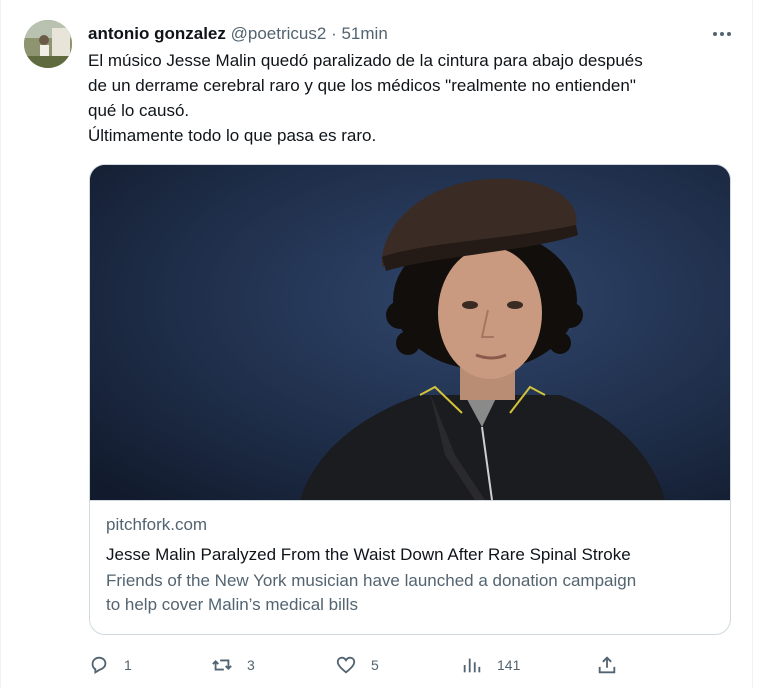 Image resolution: width=770 pixels, height=688 pixels. I want to click on views-chart-icon, so click(472, 665).